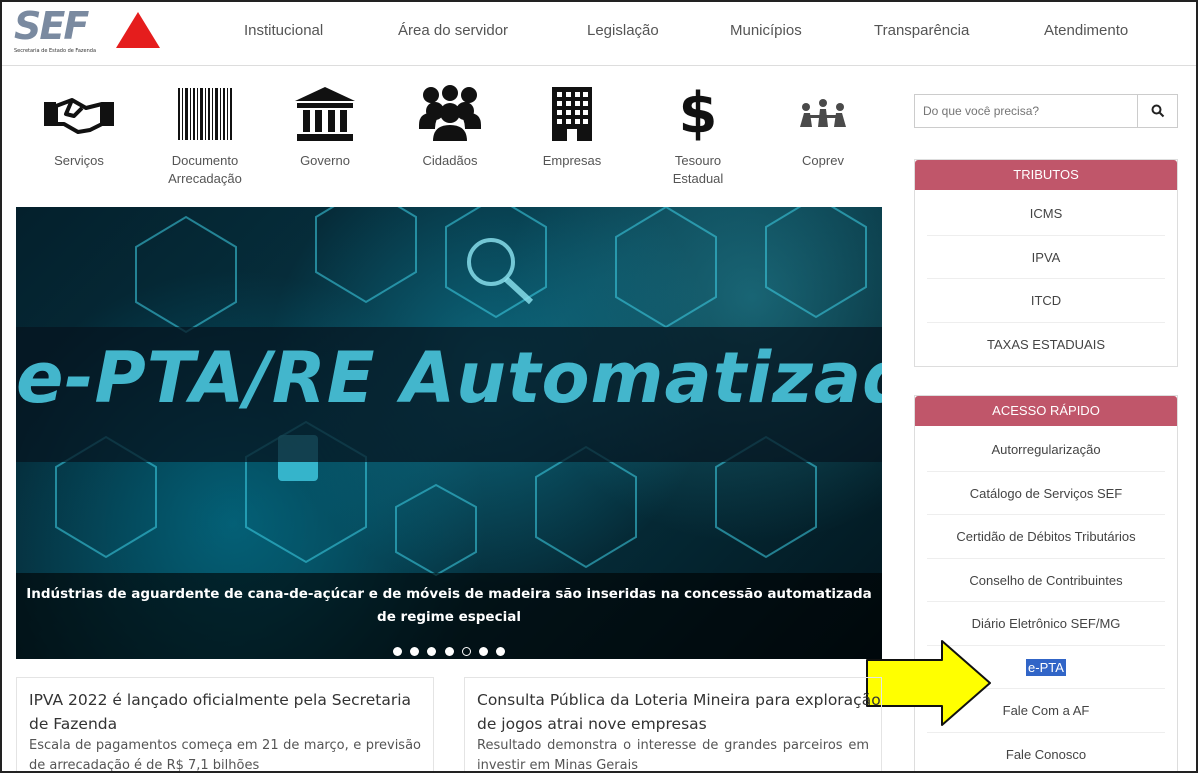  Describe the element at coordinates (823, 114) in the screenshot. I see `people-network-icon` at that location.